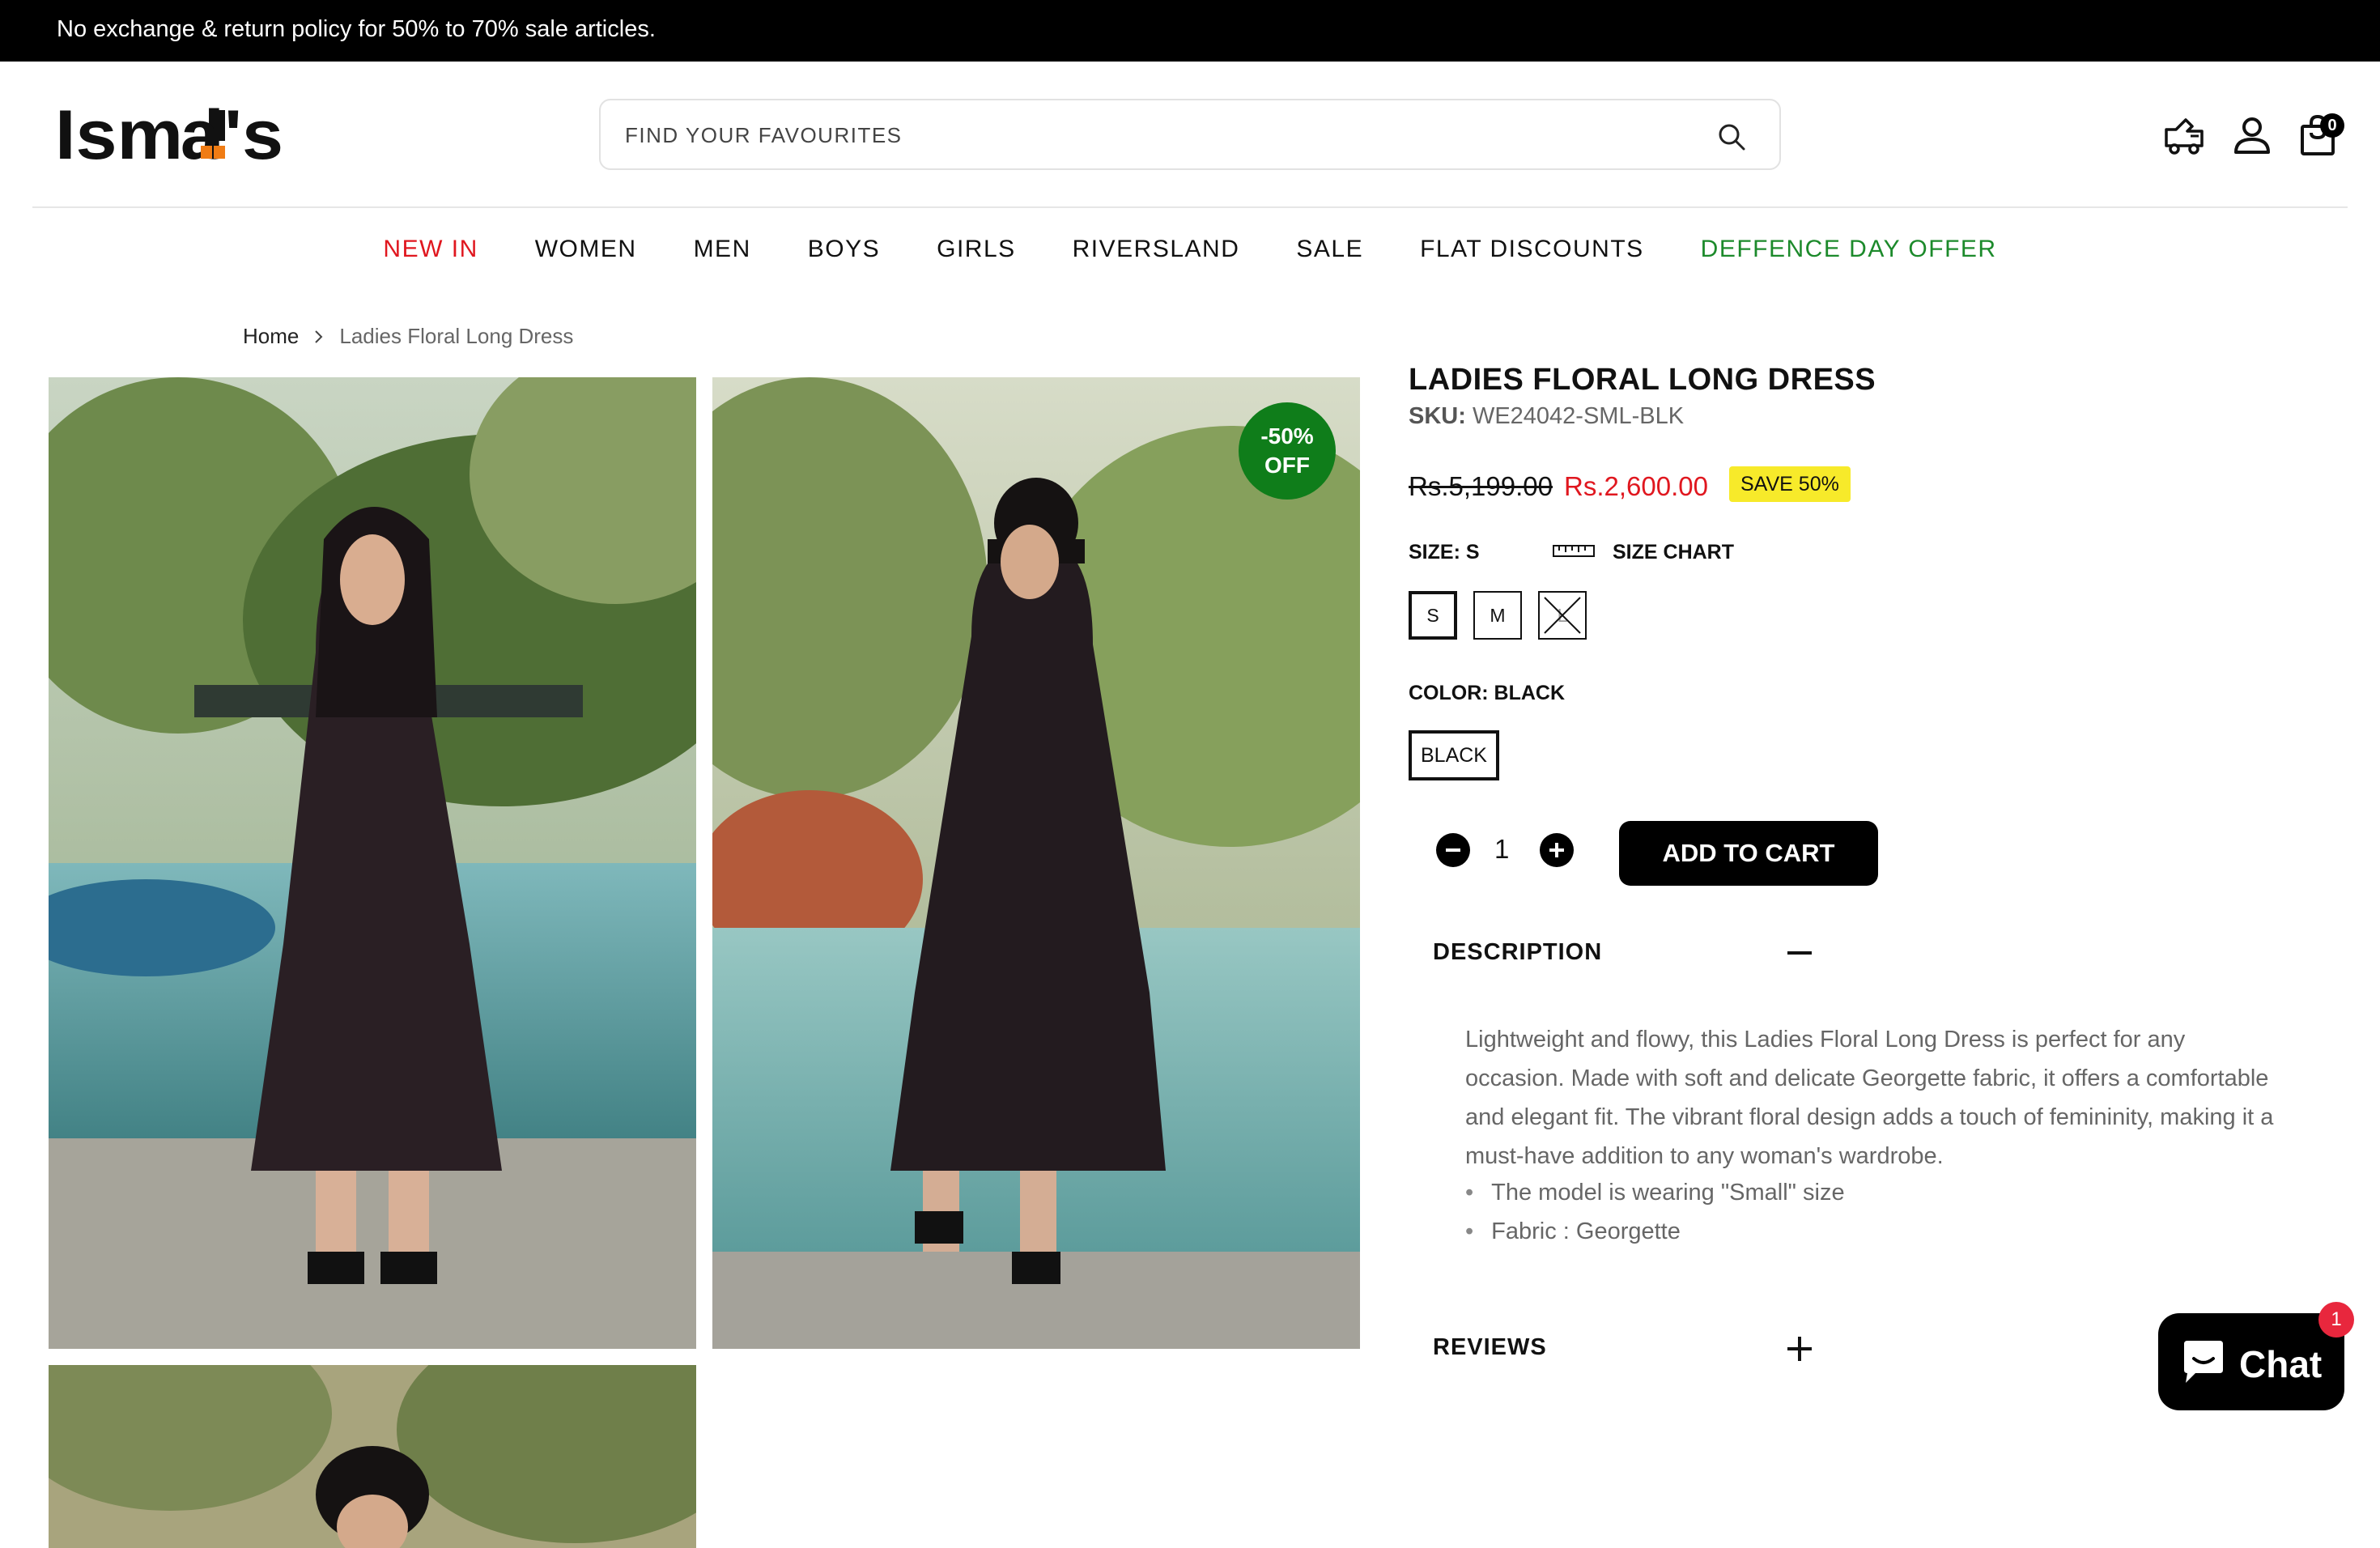 Image resolution: width=2380 pixels, height=1548 pixels. I want to click on collapse-minus-icon, so click(1799, 953).